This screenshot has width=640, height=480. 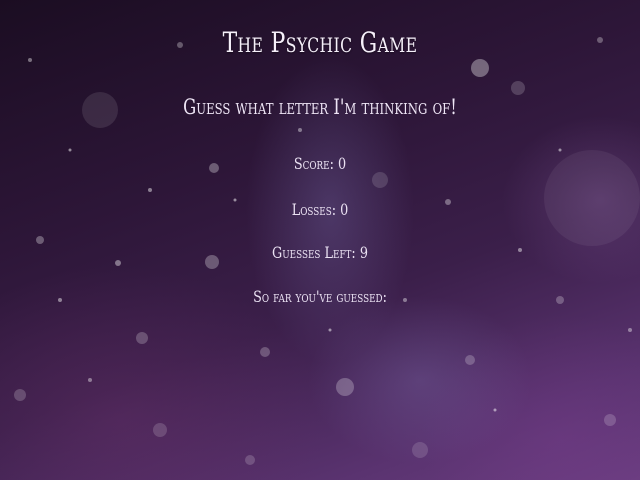 What do you see at coordinates (314, 252) in the screenshot?
I see `guesses-left-label: Guesses Left:` at bounding box center [314, 252].